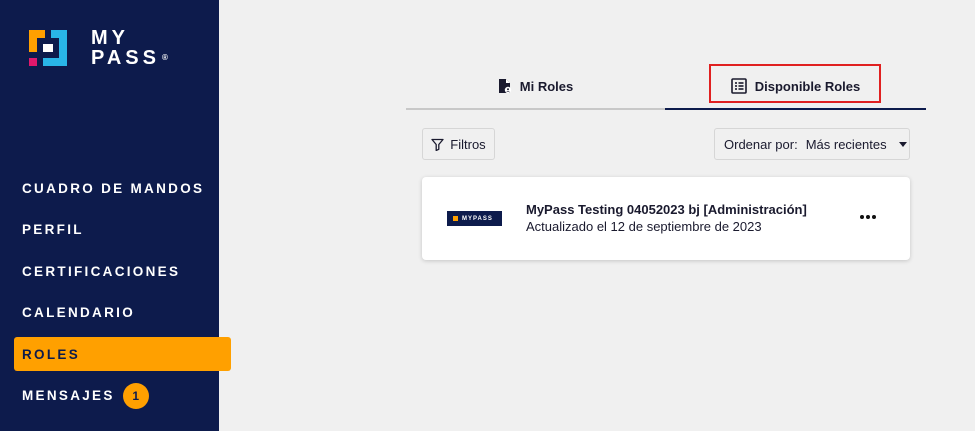 The width and height of the screenshot is (975, 431). What do you see at coordinates (644, 226) in the screenshot?
I see `role-card-updated: Actualizado el 12 de septiembre de 2023` at bounding box center [644, 226].